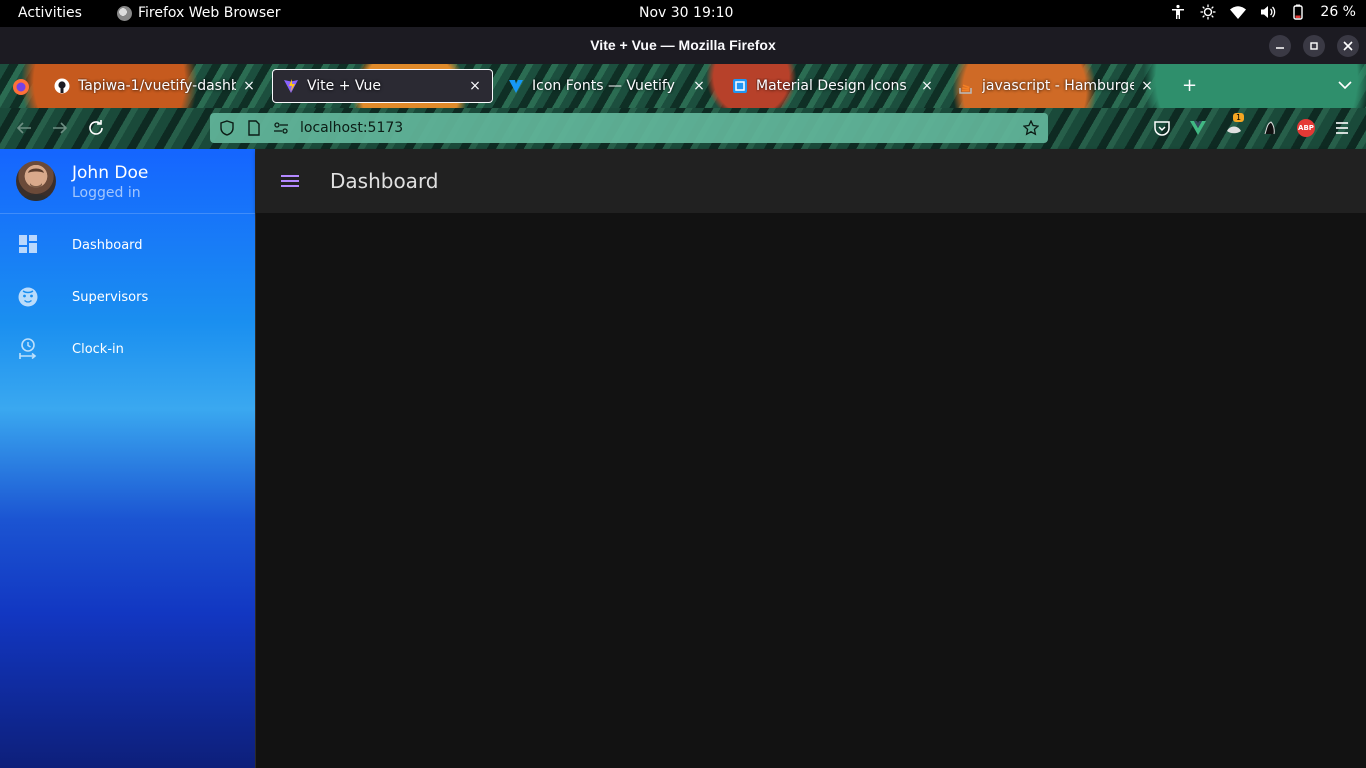  I want to click on window-title-bar: Vite + Vue — Mozilla Firefox, so click(683, 45).